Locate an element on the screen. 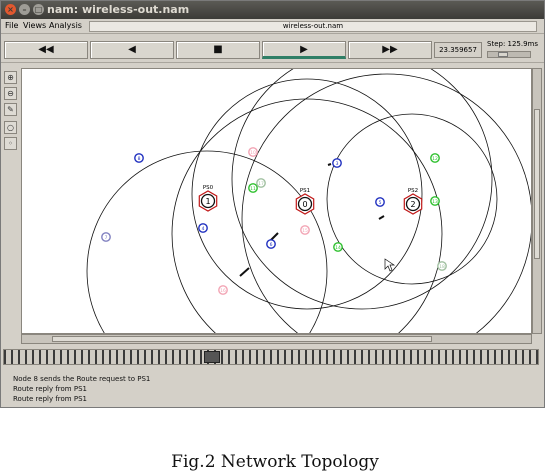  server-node: 1 PS0 is located at coordinates (208, 198).